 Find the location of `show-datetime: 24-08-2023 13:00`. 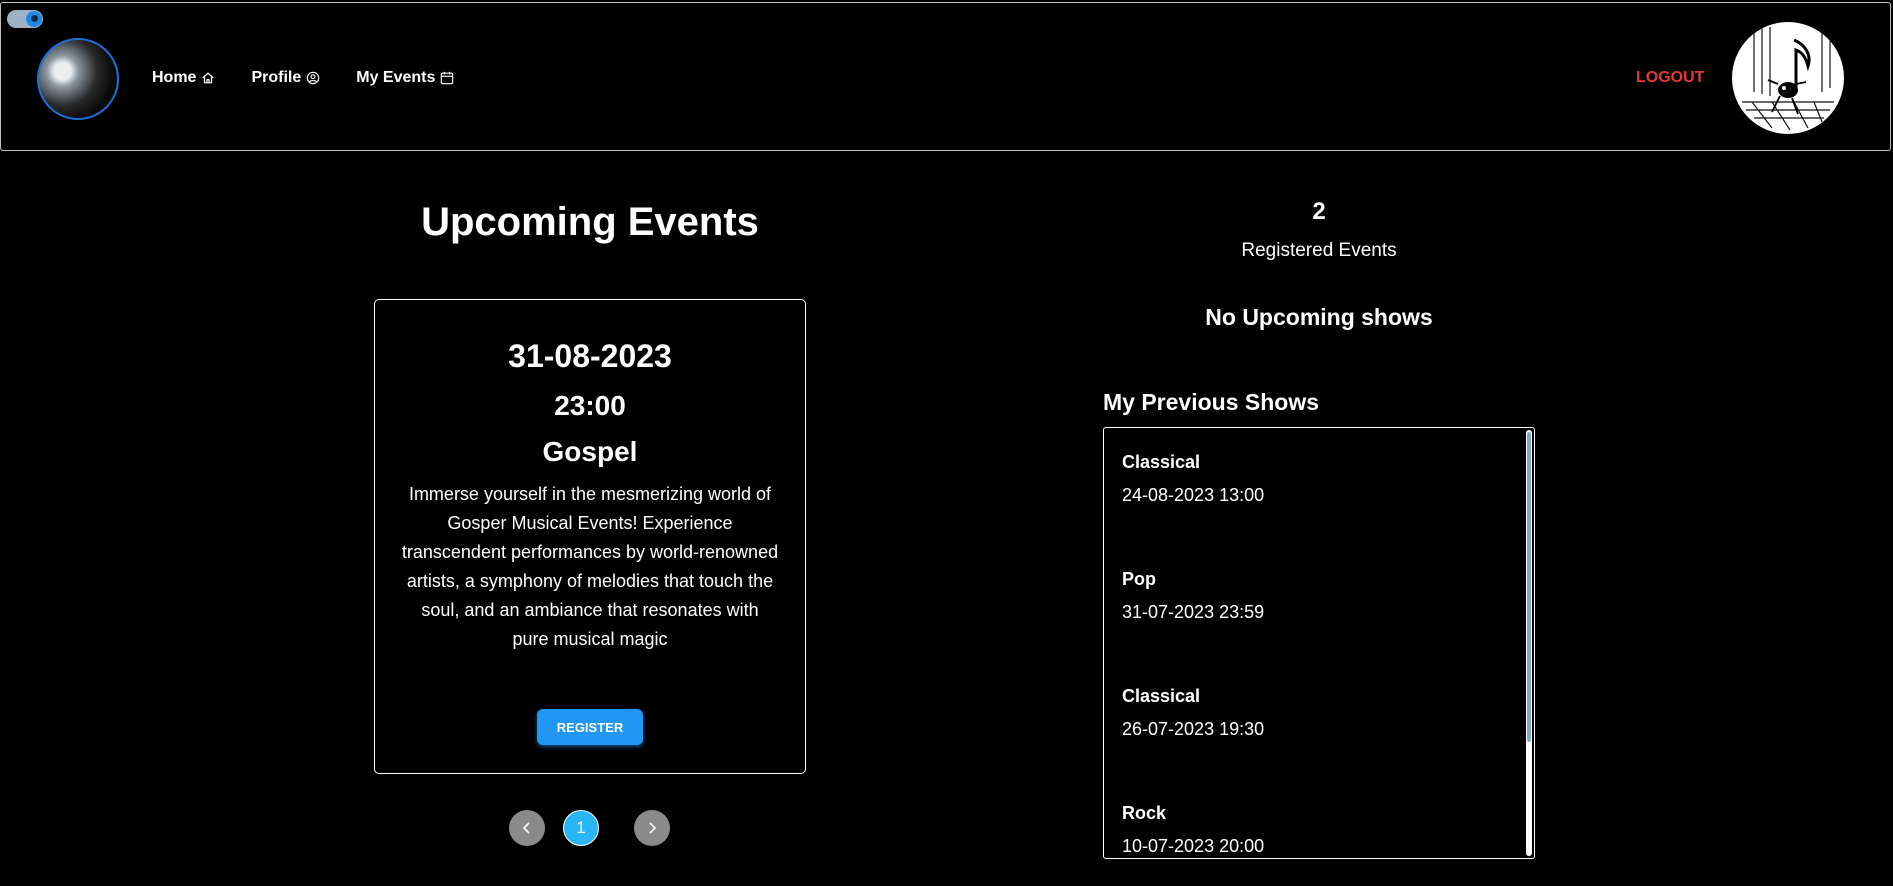

show-datetime: 24-08-2023 13:00 is located at coordinates (1193, 495).